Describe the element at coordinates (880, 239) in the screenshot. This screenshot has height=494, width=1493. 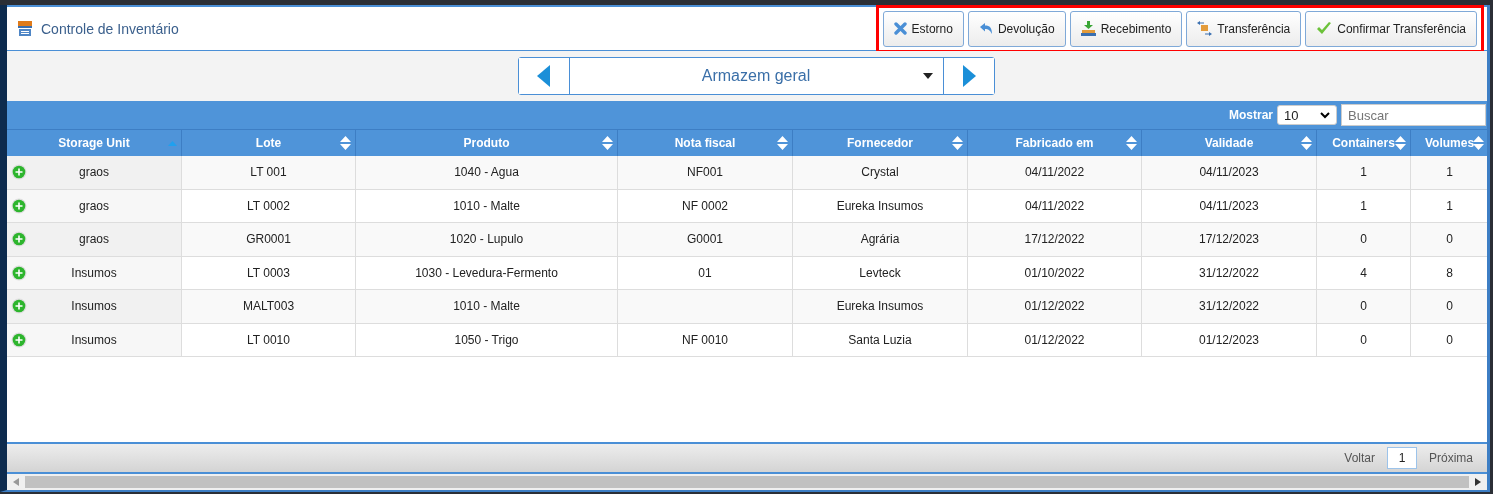
I see `table-cell: Agrária` at that location.